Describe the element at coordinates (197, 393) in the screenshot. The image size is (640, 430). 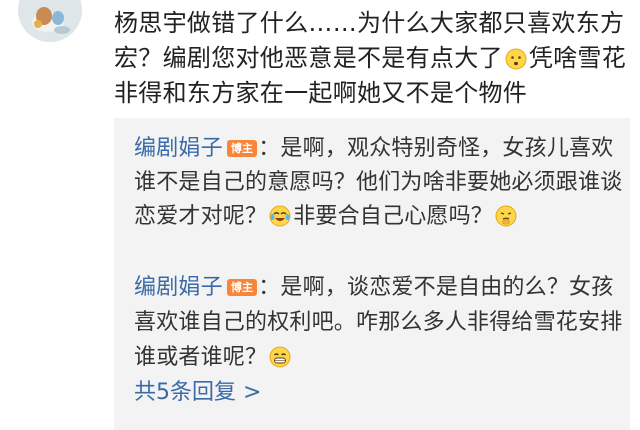
I see `more-replies-link: 共5条回复 >` at that location.